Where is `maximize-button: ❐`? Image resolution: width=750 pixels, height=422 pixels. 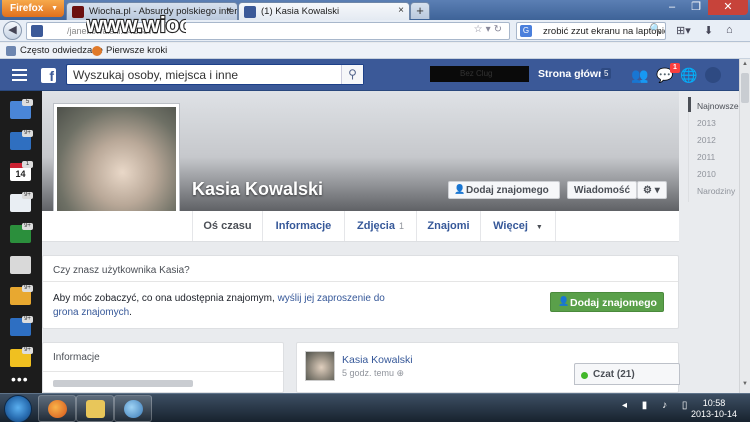 maximize-button: ❐ is located at coordinates (696, 7).